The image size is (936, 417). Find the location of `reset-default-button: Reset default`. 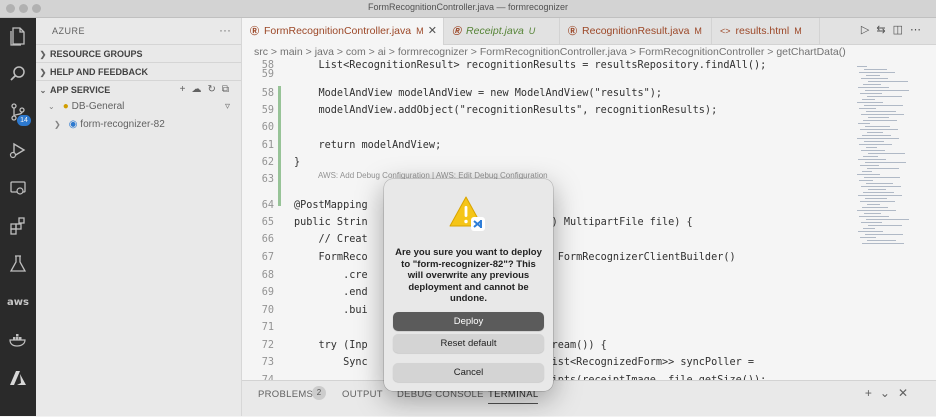

reset-default-button: Reset default is located at coordinates (468, 343).